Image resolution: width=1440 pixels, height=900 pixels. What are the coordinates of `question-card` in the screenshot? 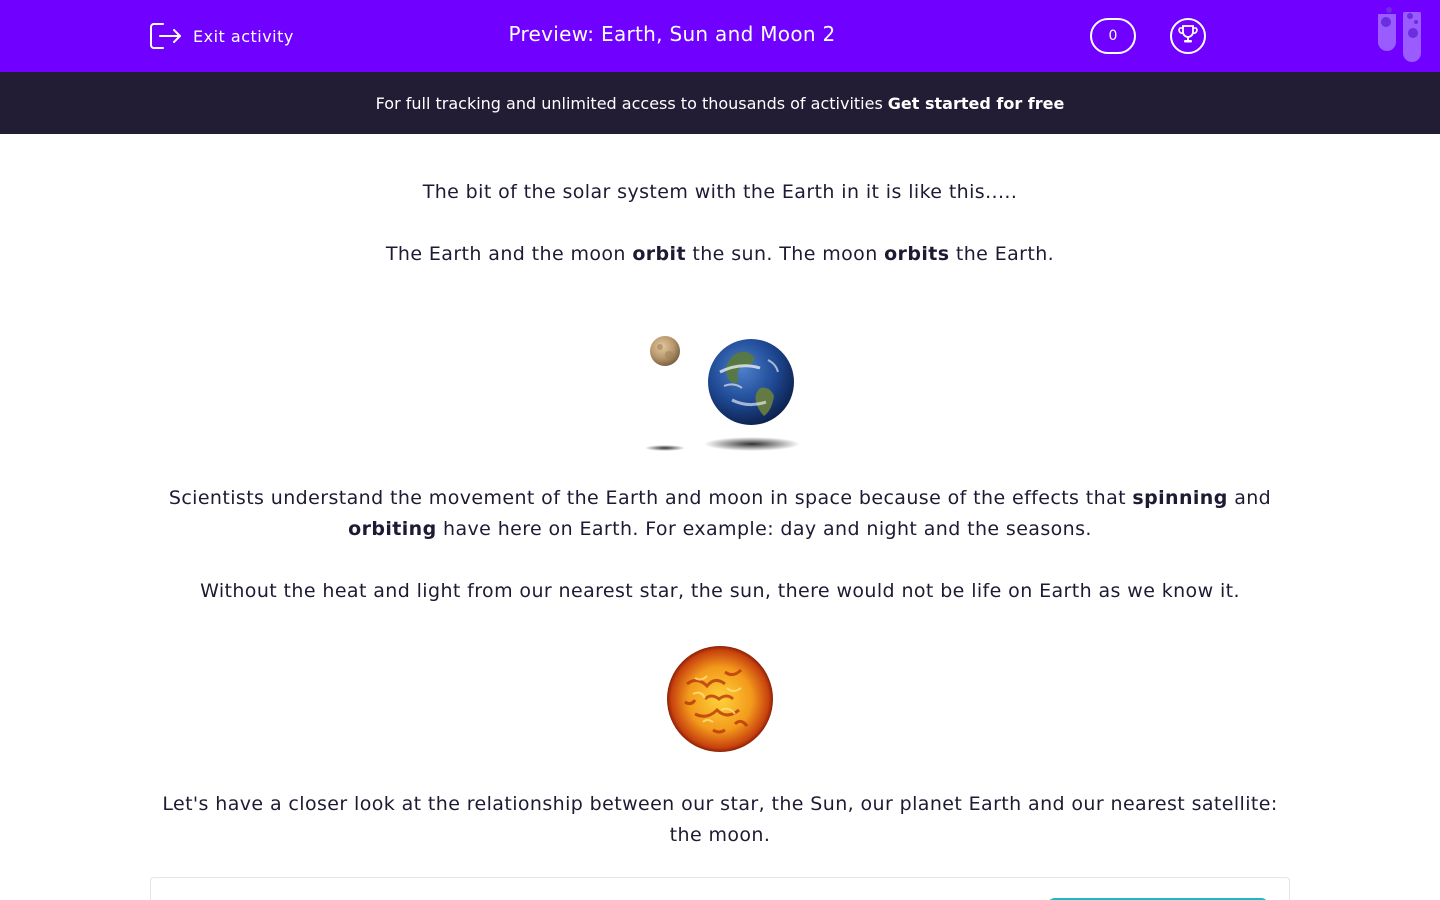 It's located at (720, 888).